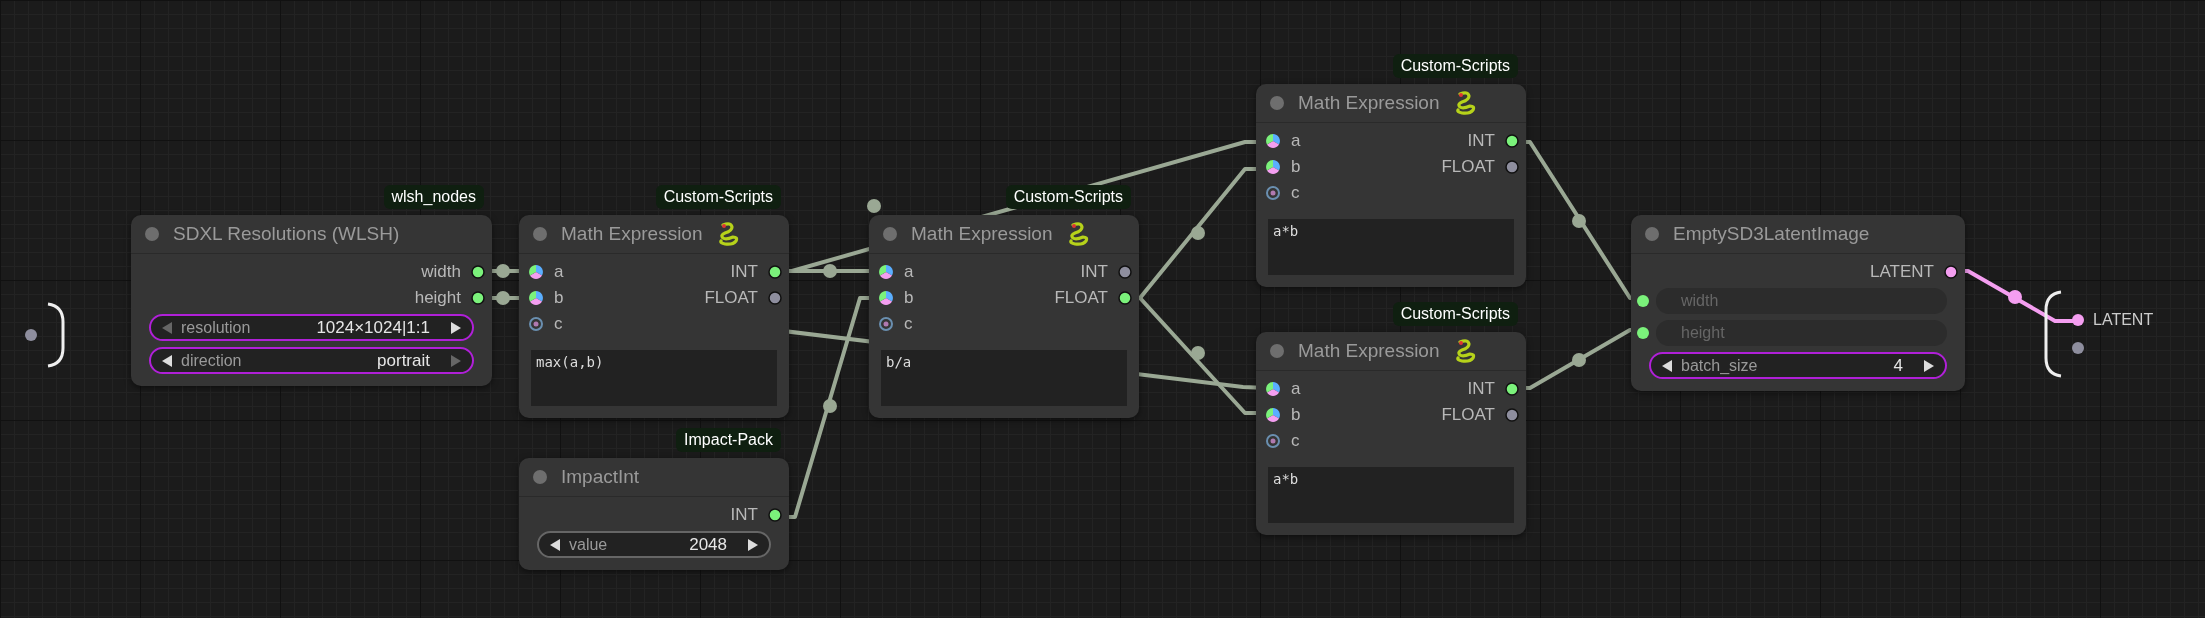 The width and height of the screenshot is (2205, 618). I want to click on widget-label: resolution, so click(216, 327).